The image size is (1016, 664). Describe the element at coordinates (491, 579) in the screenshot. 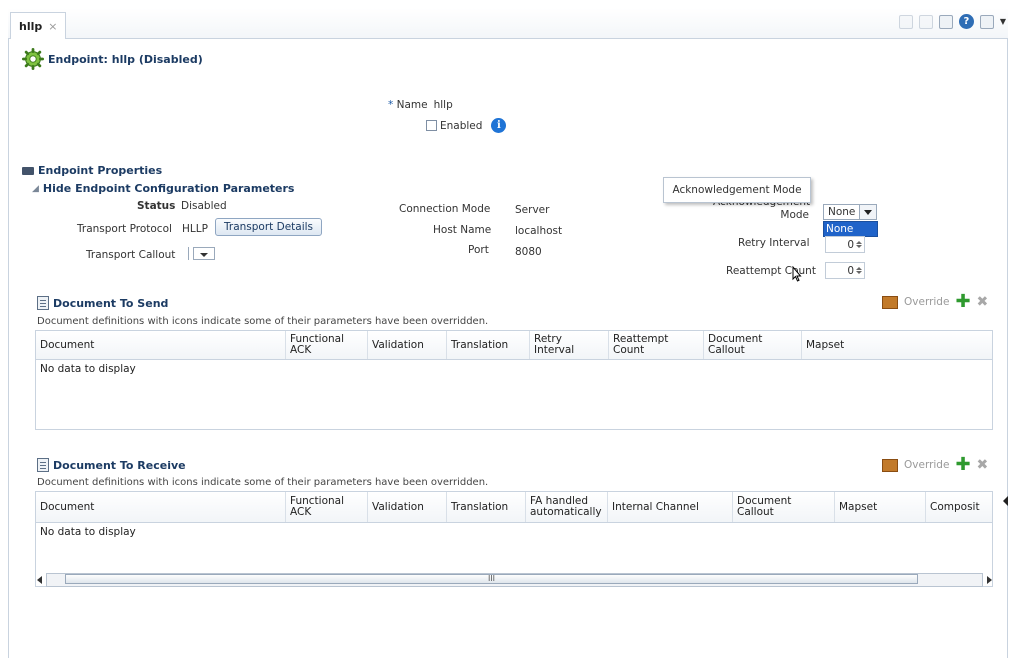

I see `scroll-thumb: III` at that location.